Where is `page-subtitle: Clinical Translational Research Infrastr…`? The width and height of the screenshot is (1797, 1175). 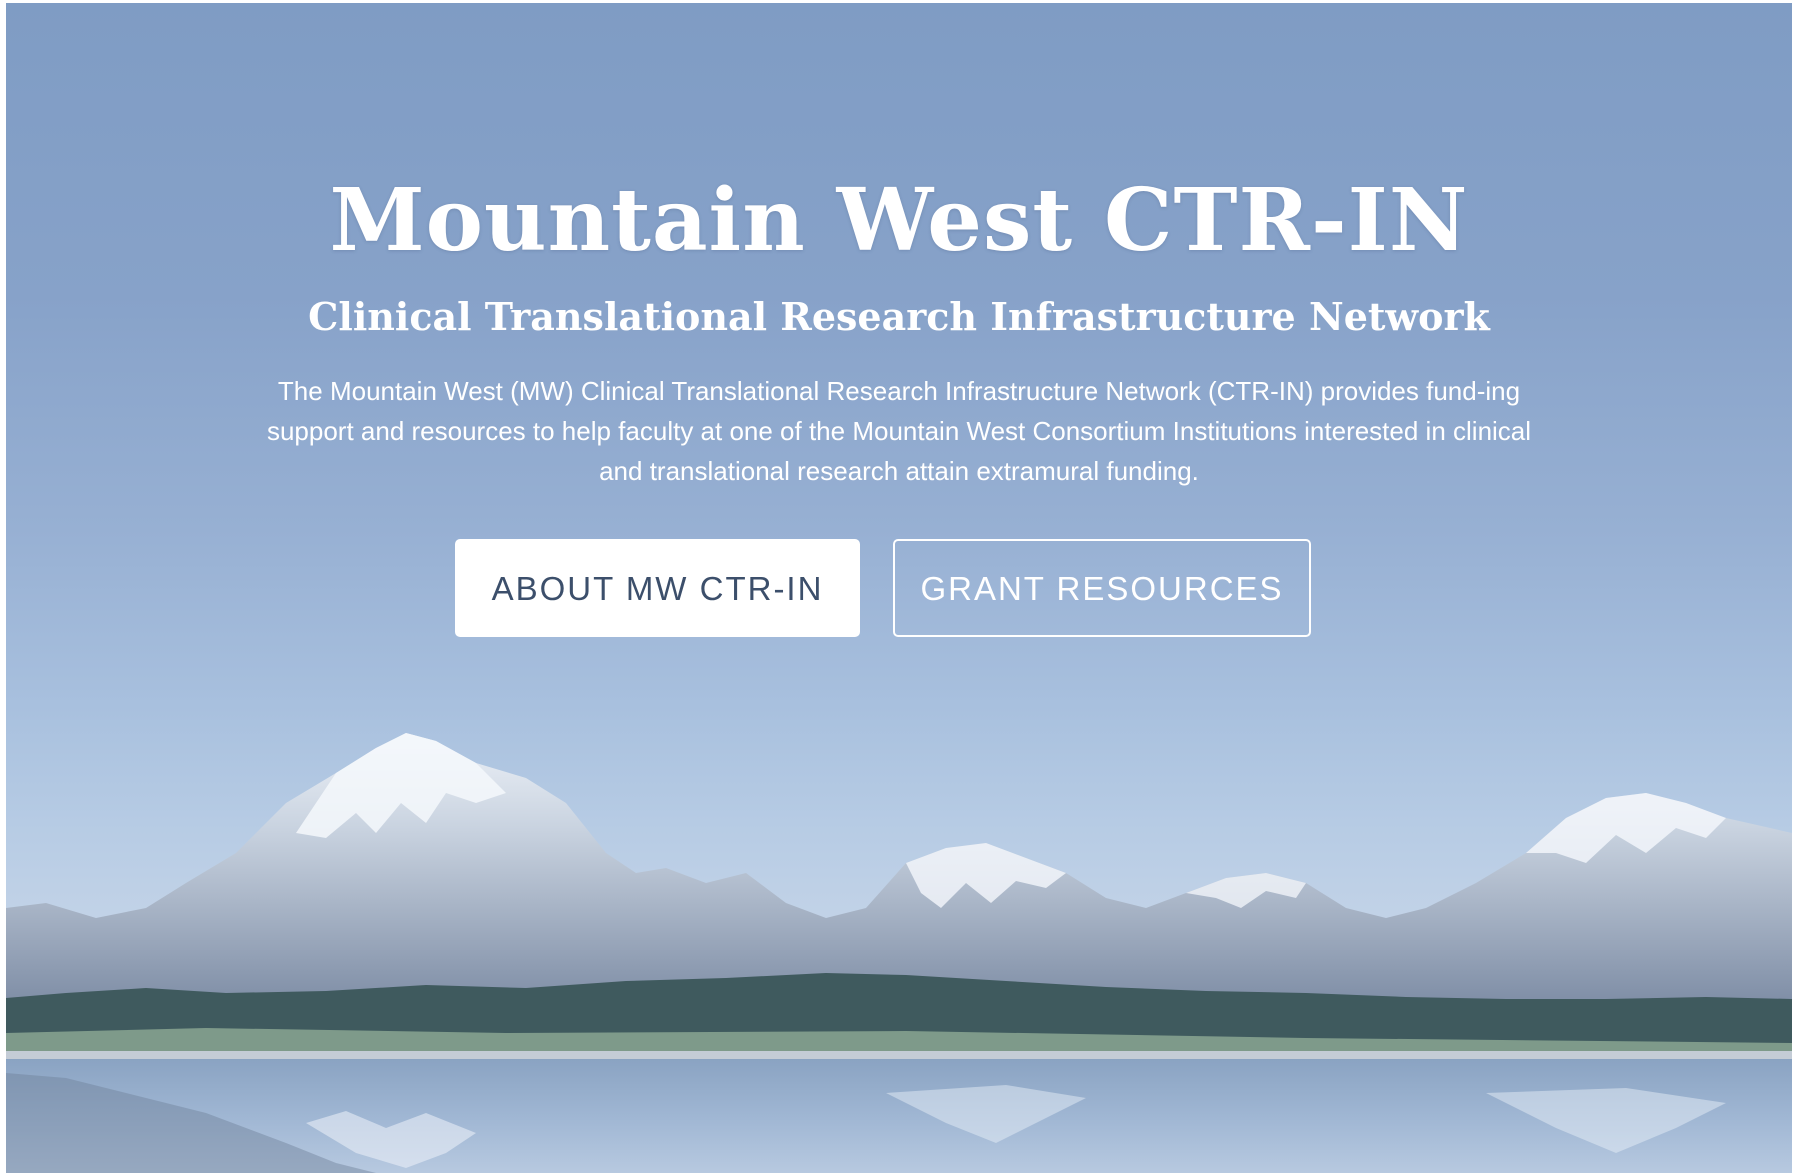 page-subtitle: Clinical Translational Research Infrastr… is located at coordinates (899, 316).